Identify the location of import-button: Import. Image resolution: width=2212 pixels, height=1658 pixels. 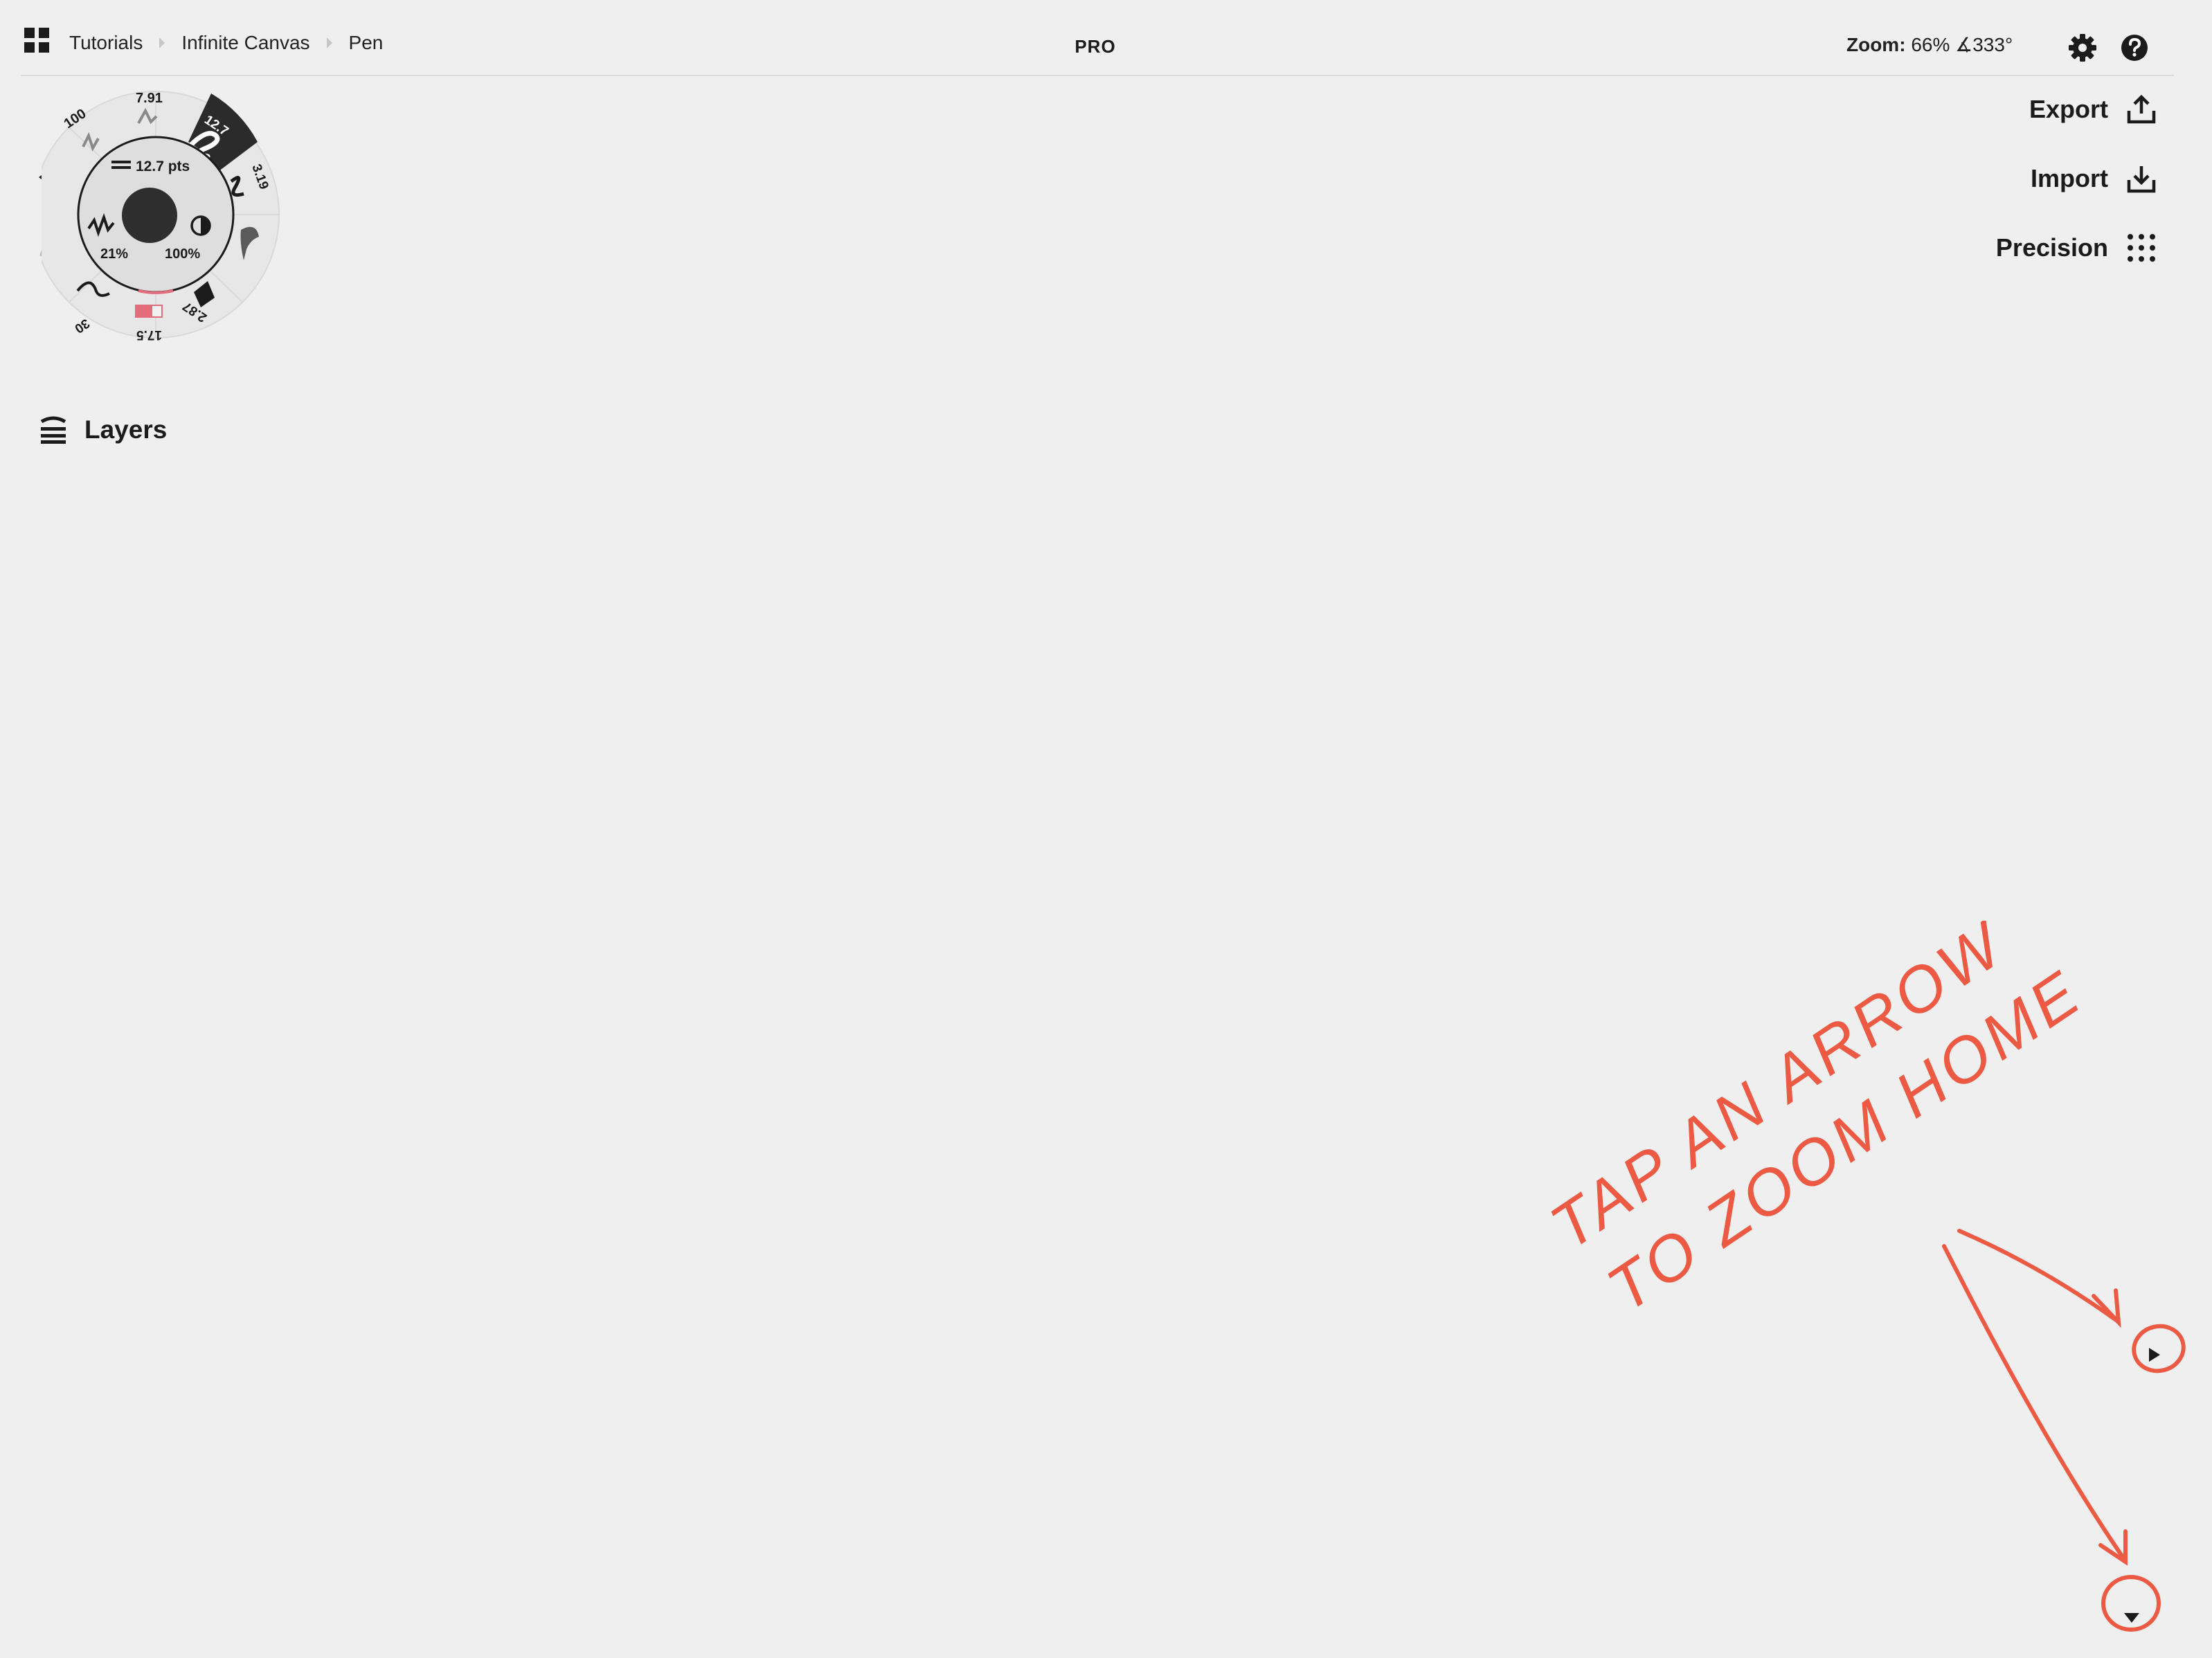
(2094, 179).